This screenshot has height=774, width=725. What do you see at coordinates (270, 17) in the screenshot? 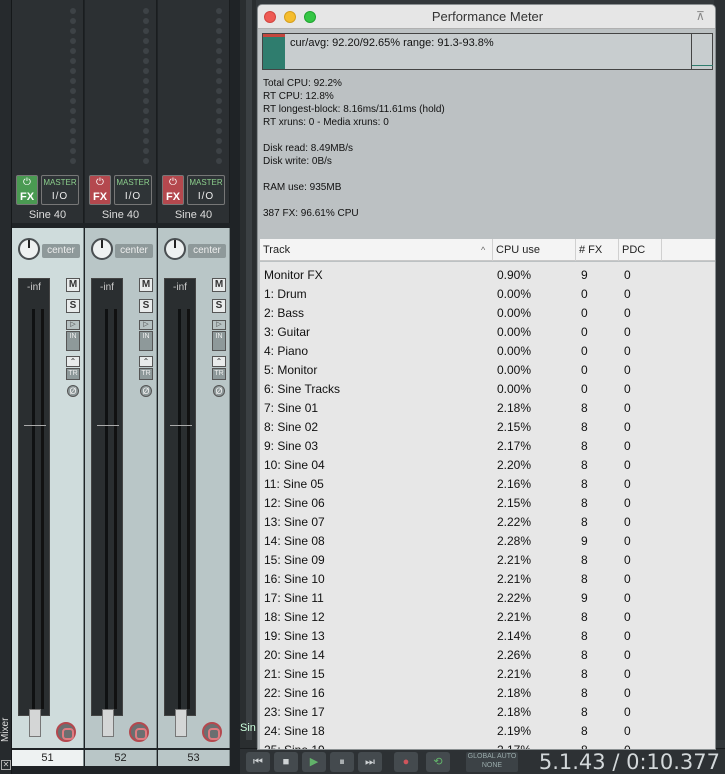
I see `close-window-button` at bounding box center [270, 17].